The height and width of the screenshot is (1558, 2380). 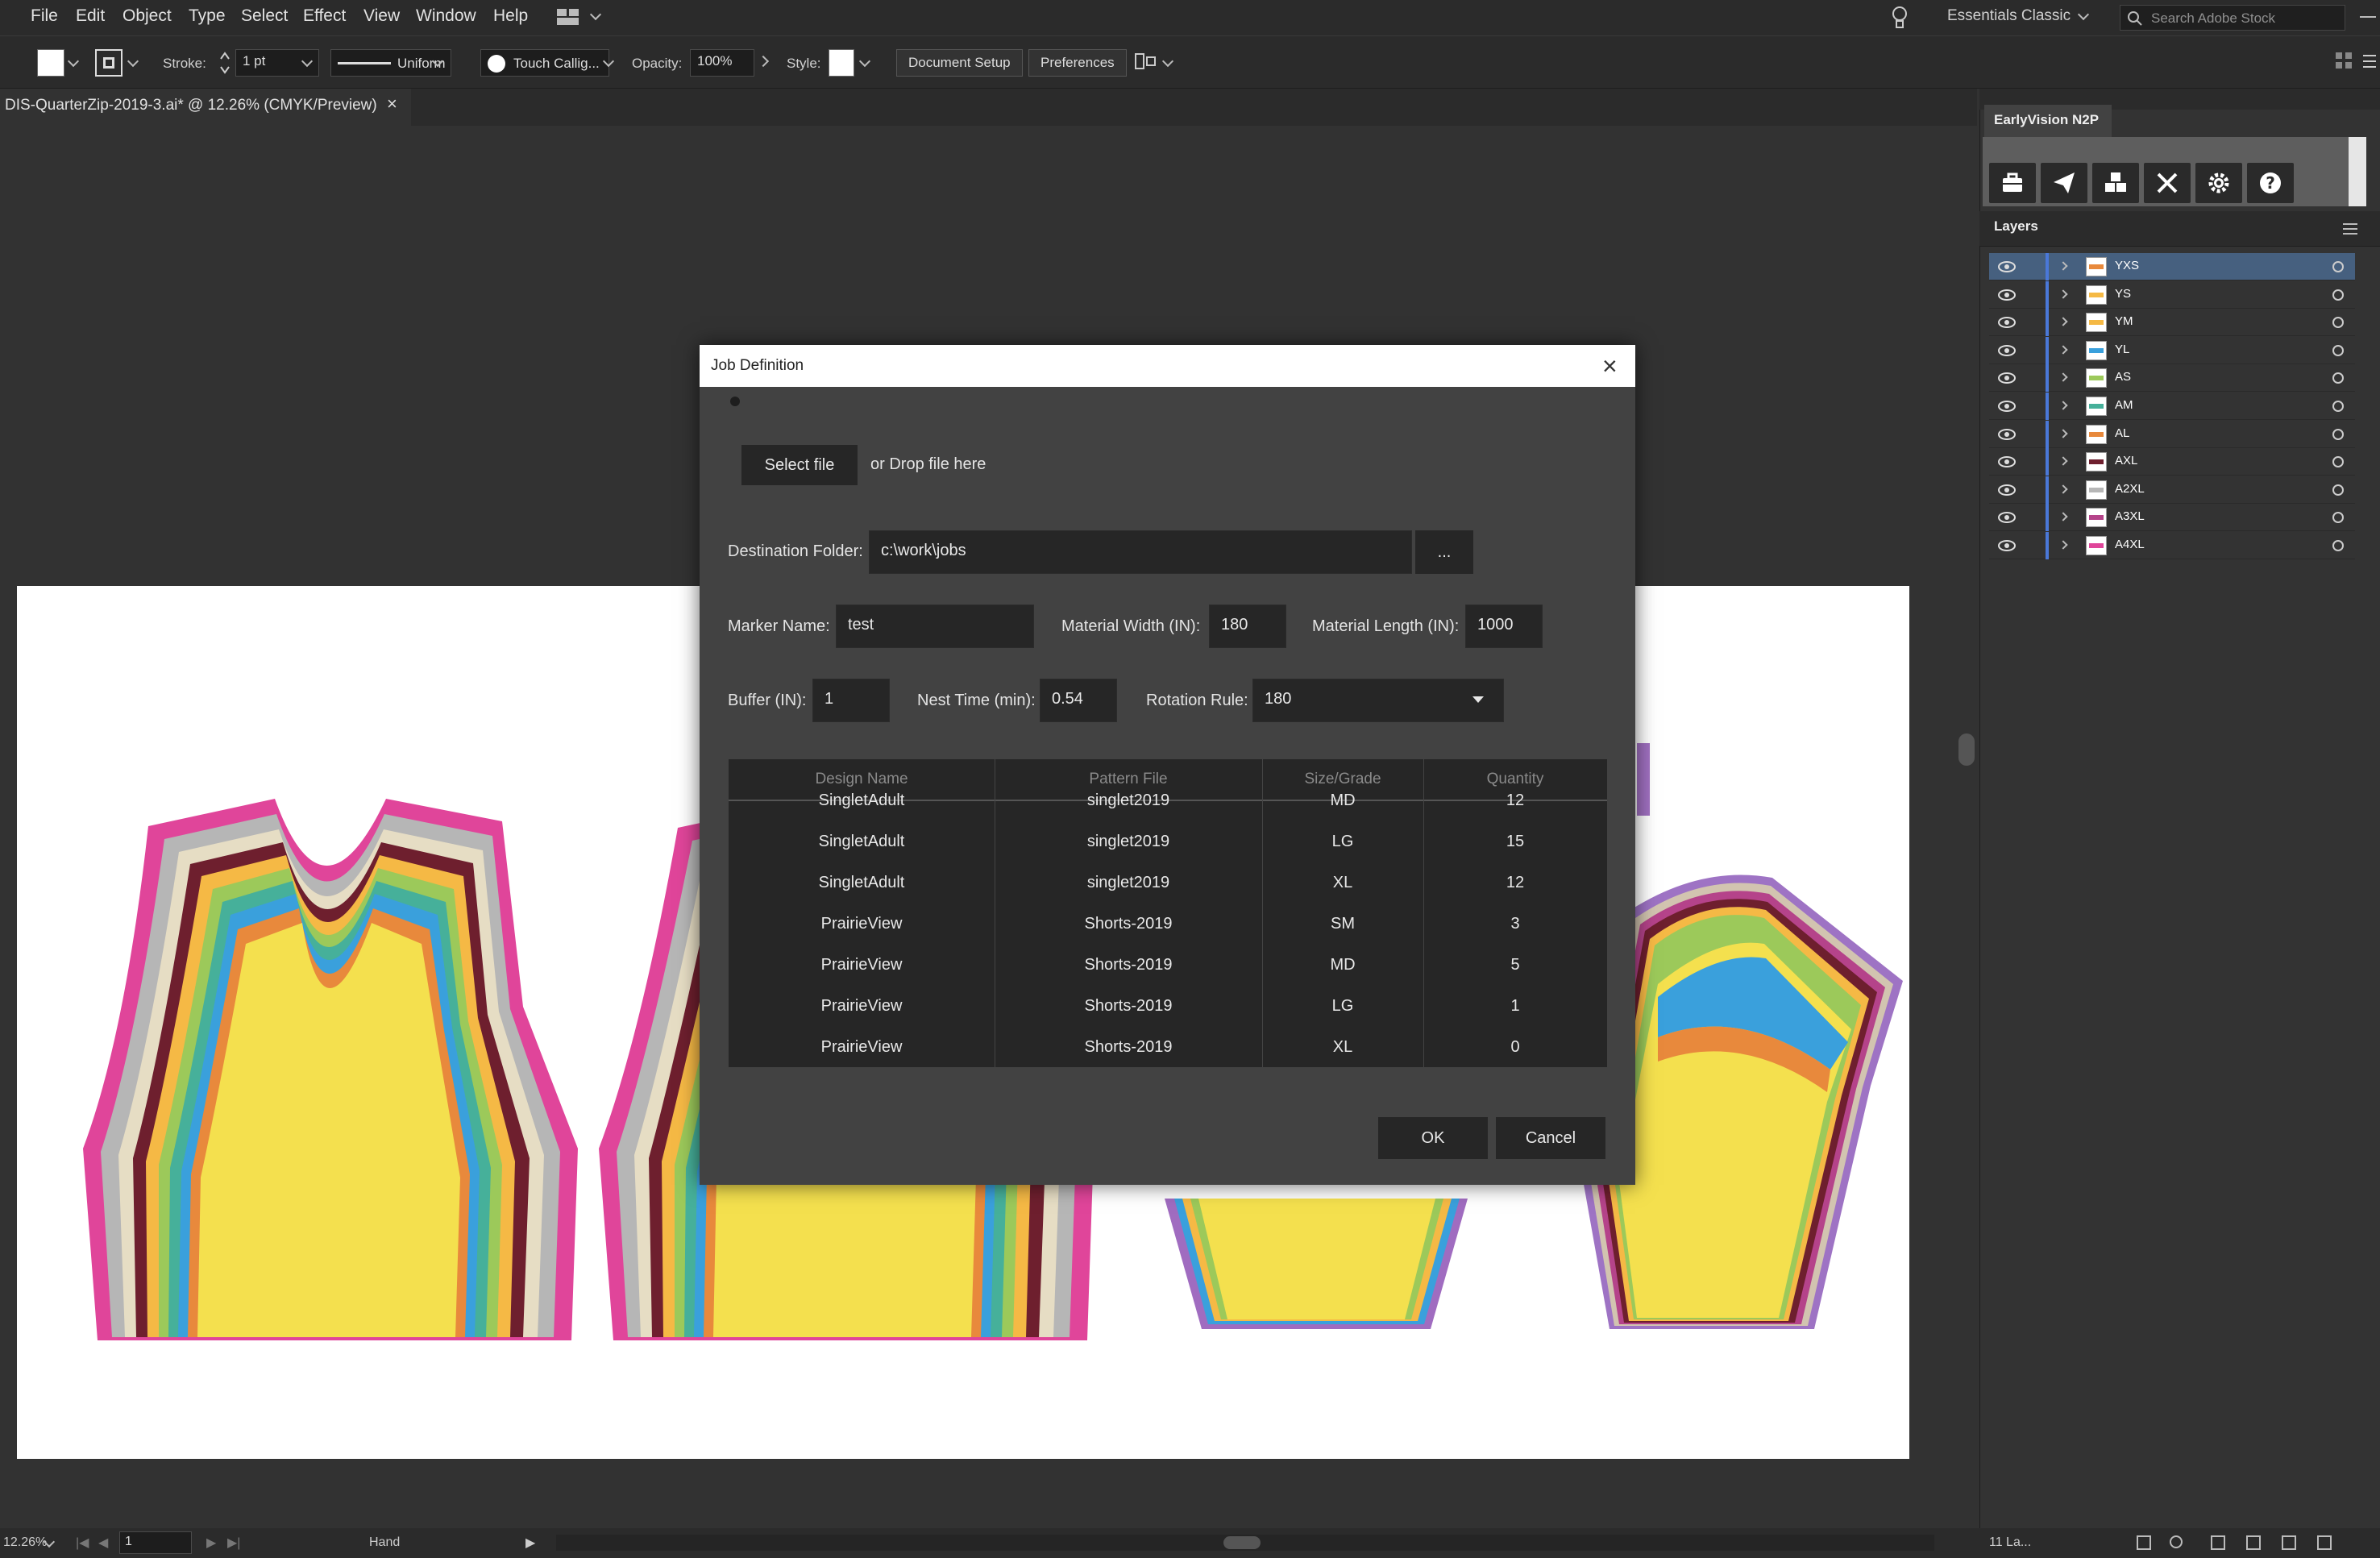 I want to click on caret-down-icon, so click(x=1479, y=699).